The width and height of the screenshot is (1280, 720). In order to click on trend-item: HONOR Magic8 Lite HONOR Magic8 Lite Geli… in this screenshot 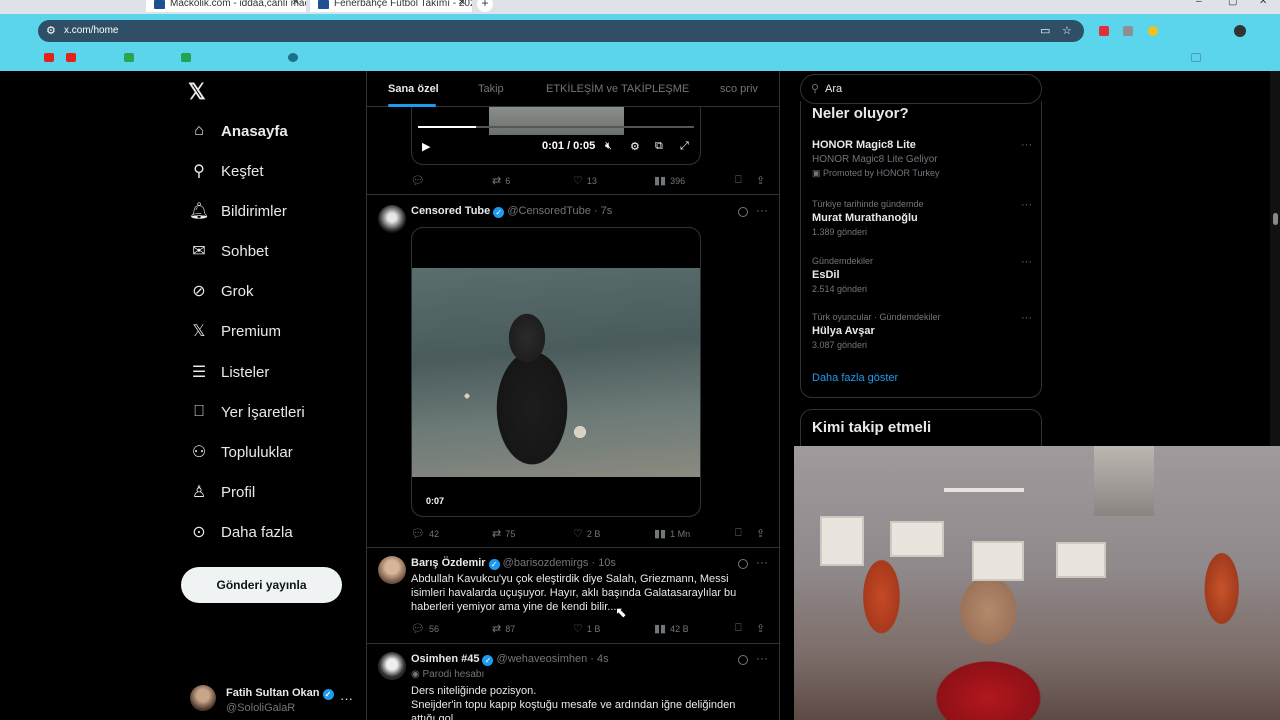, I will do `click(922, 159)`.